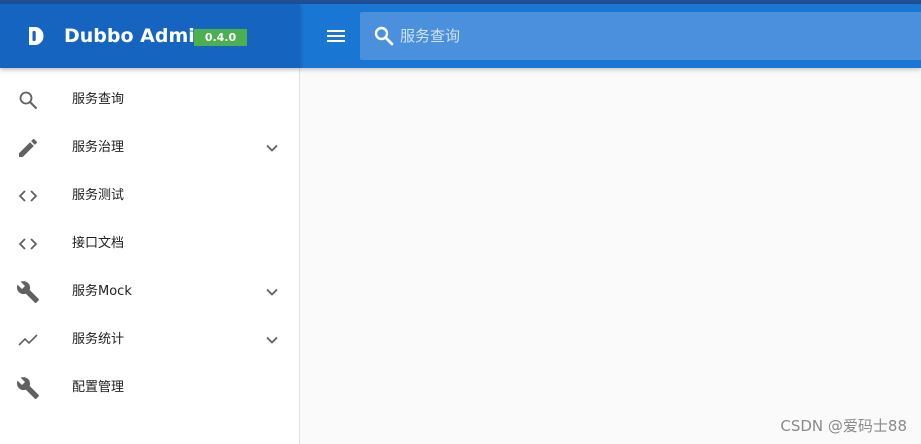 The height and width of the screenshot is (444, 921). Describe the element at coordinates (220, 37) in the screenshot. I see `version-badge: 0.4.0` at that location.